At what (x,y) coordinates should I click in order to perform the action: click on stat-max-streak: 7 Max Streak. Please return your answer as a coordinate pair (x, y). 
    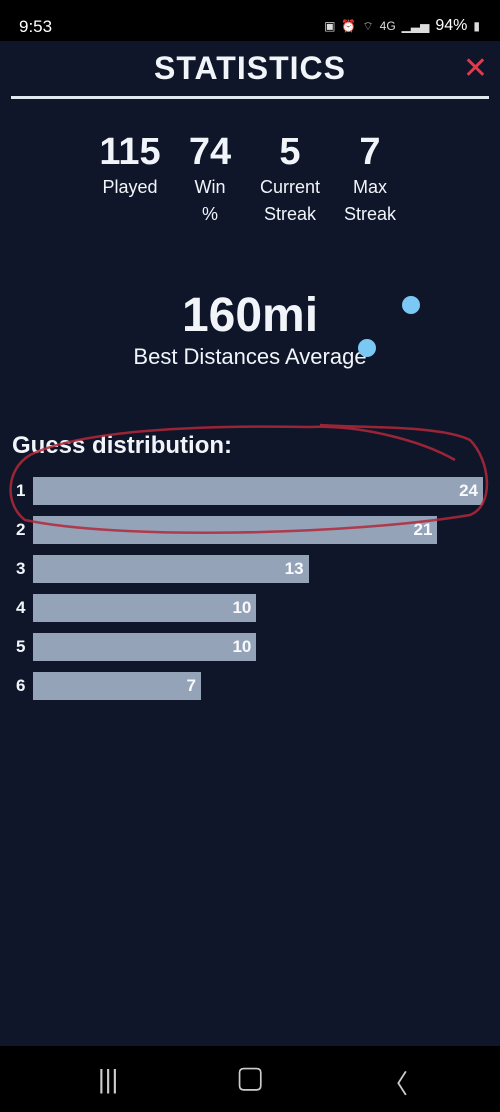
    Looking at the image, I should click on (370, 179).